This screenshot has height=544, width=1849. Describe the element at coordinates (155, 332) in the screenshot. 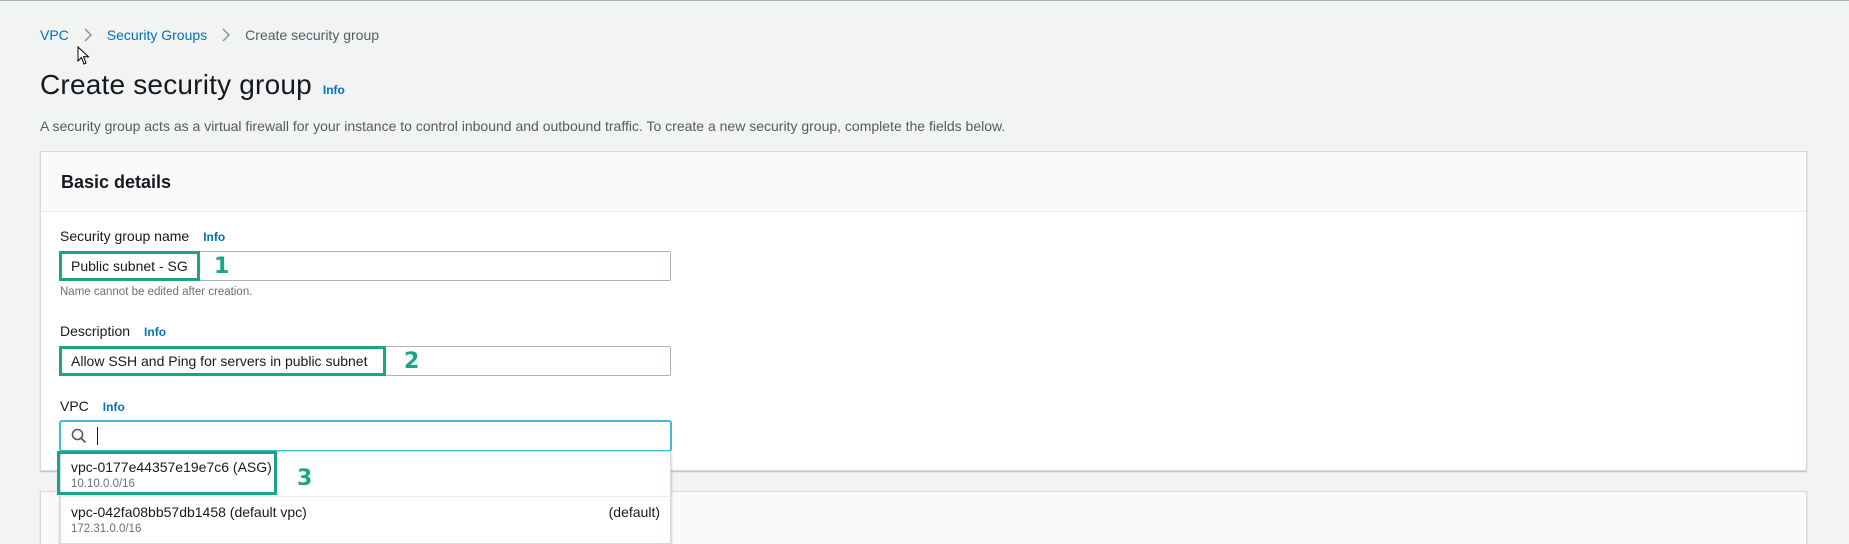

I see `description-info-link: Info` at that location.